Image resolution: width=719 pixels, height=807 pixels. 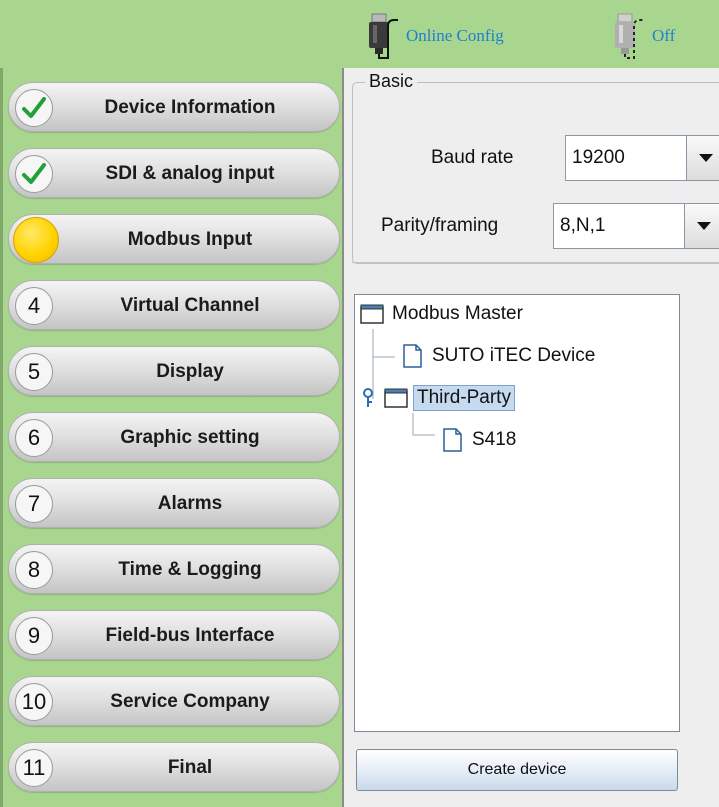 What do you see at coordinates (34, 570) in the screenshot?
I see `step-number: 8` at bounding box center [34, 570].